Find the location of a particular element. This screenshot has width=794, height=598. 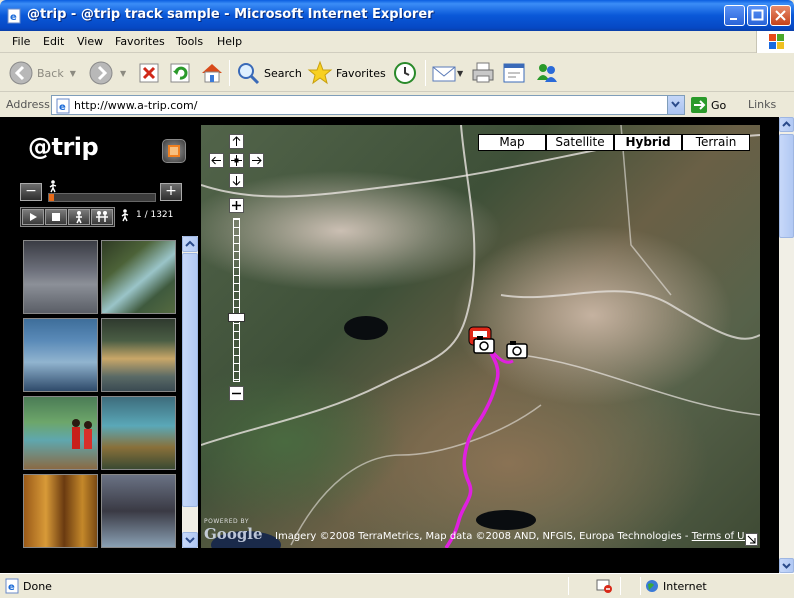

menu-file: File is located at coordinates (21, 41).